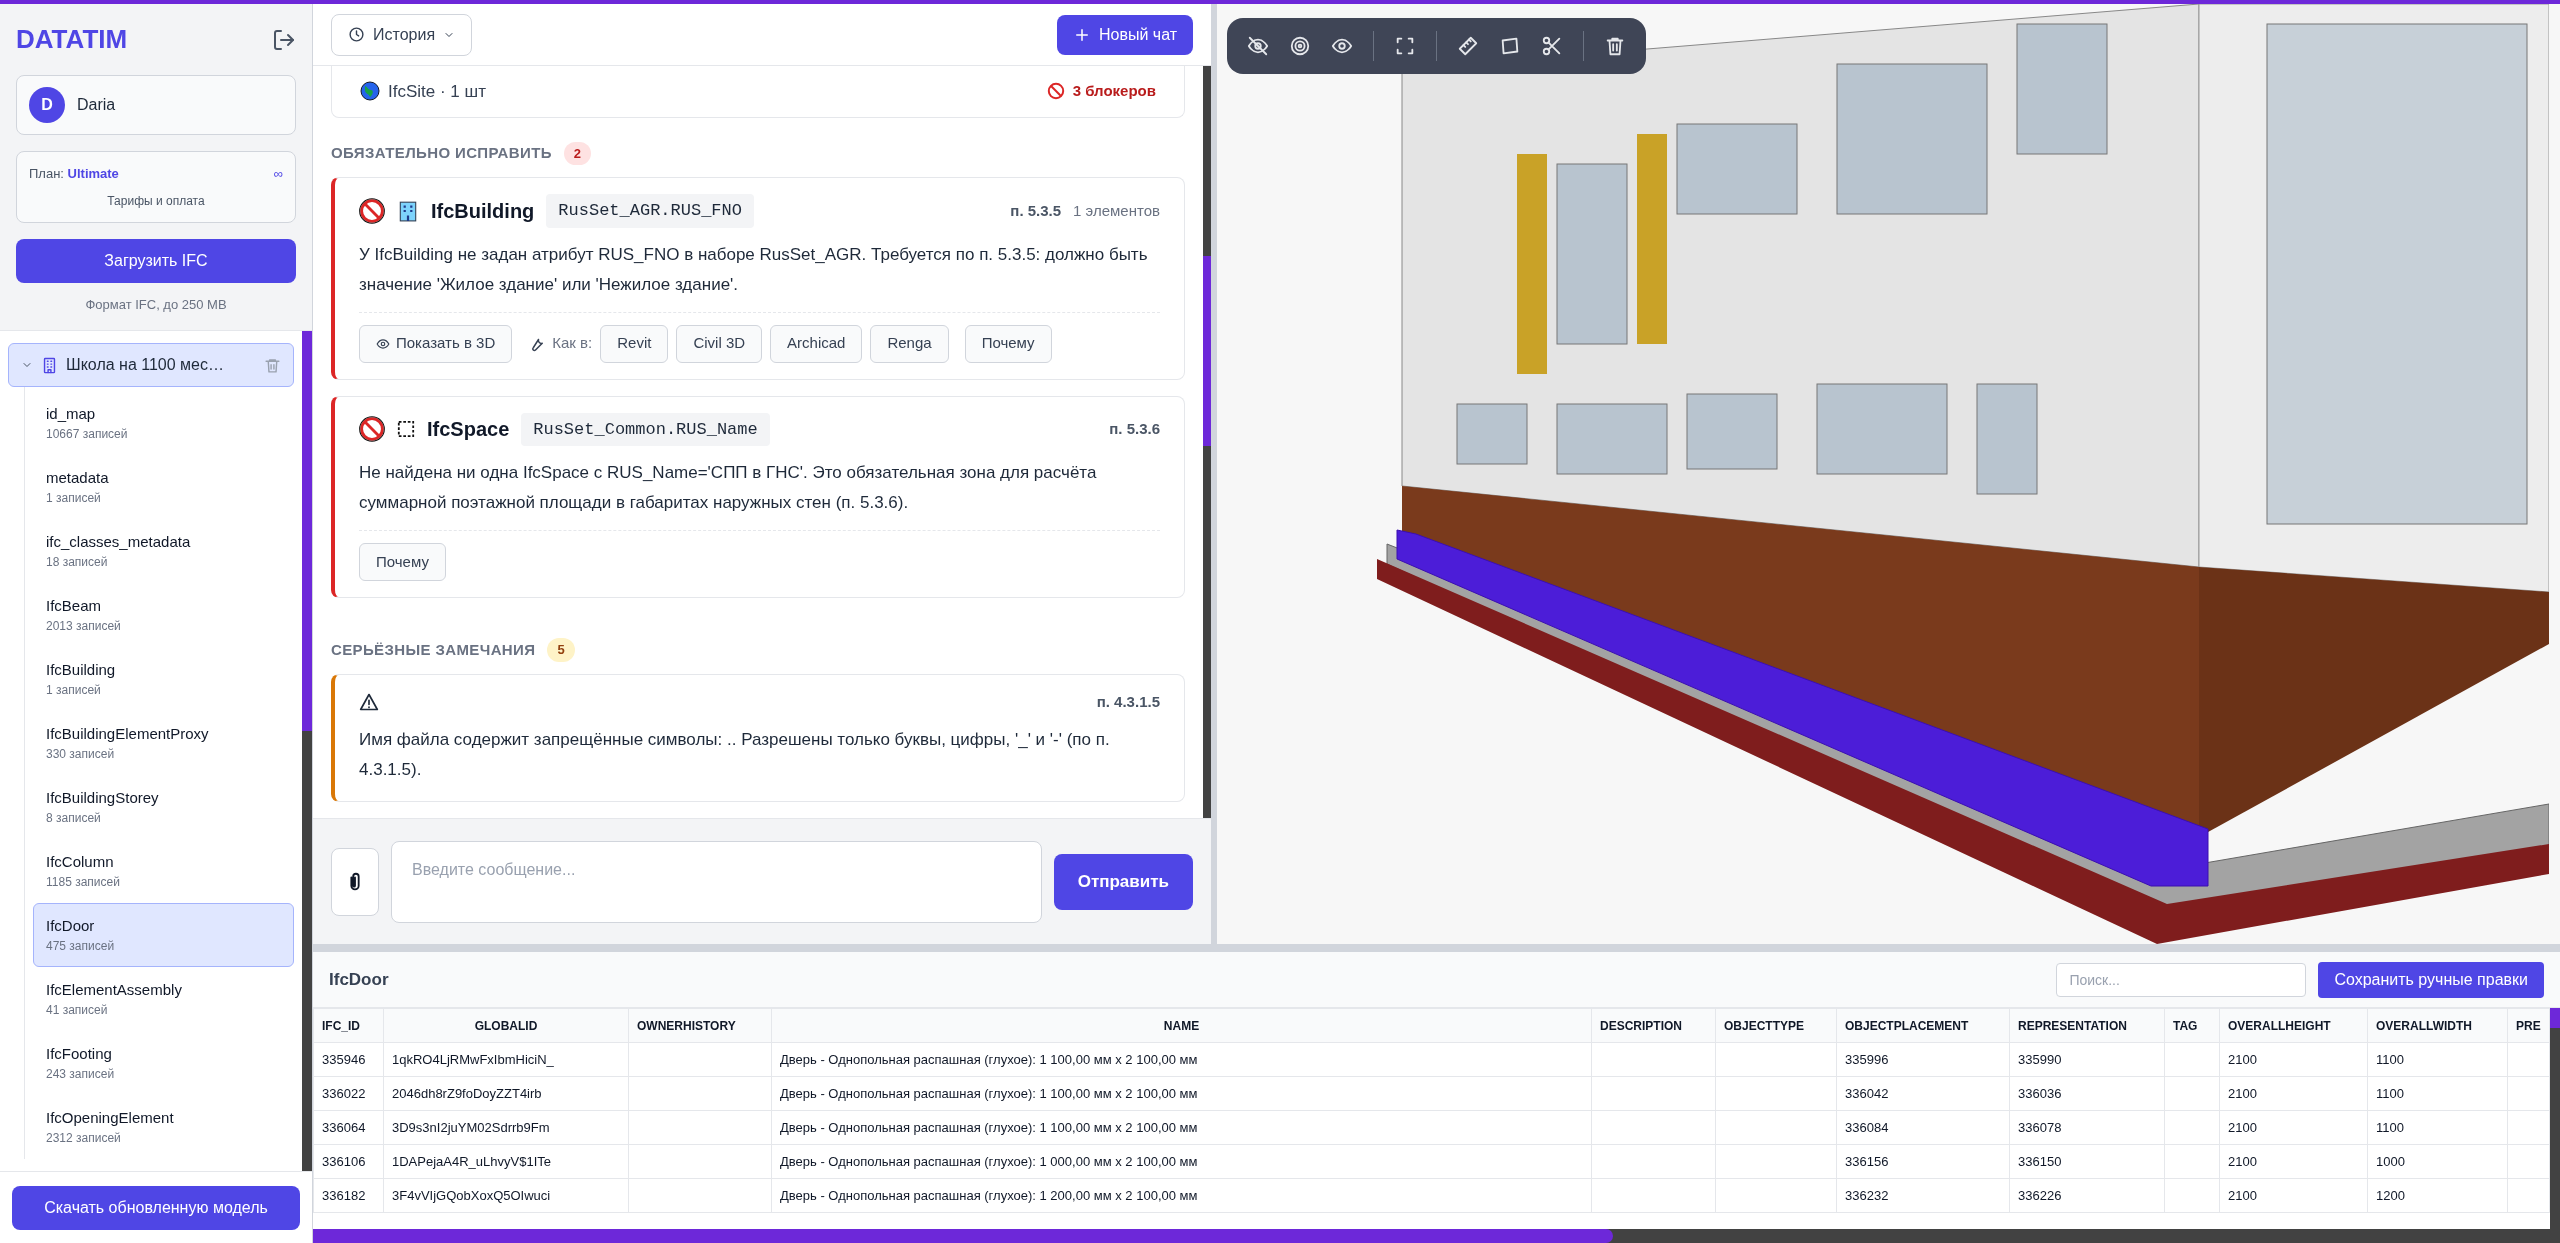 The height and width of the screenshot is (1243, 2560). I want to click on table-list-item: IfcBuildingStorey 8 записей, so click(163, 807).